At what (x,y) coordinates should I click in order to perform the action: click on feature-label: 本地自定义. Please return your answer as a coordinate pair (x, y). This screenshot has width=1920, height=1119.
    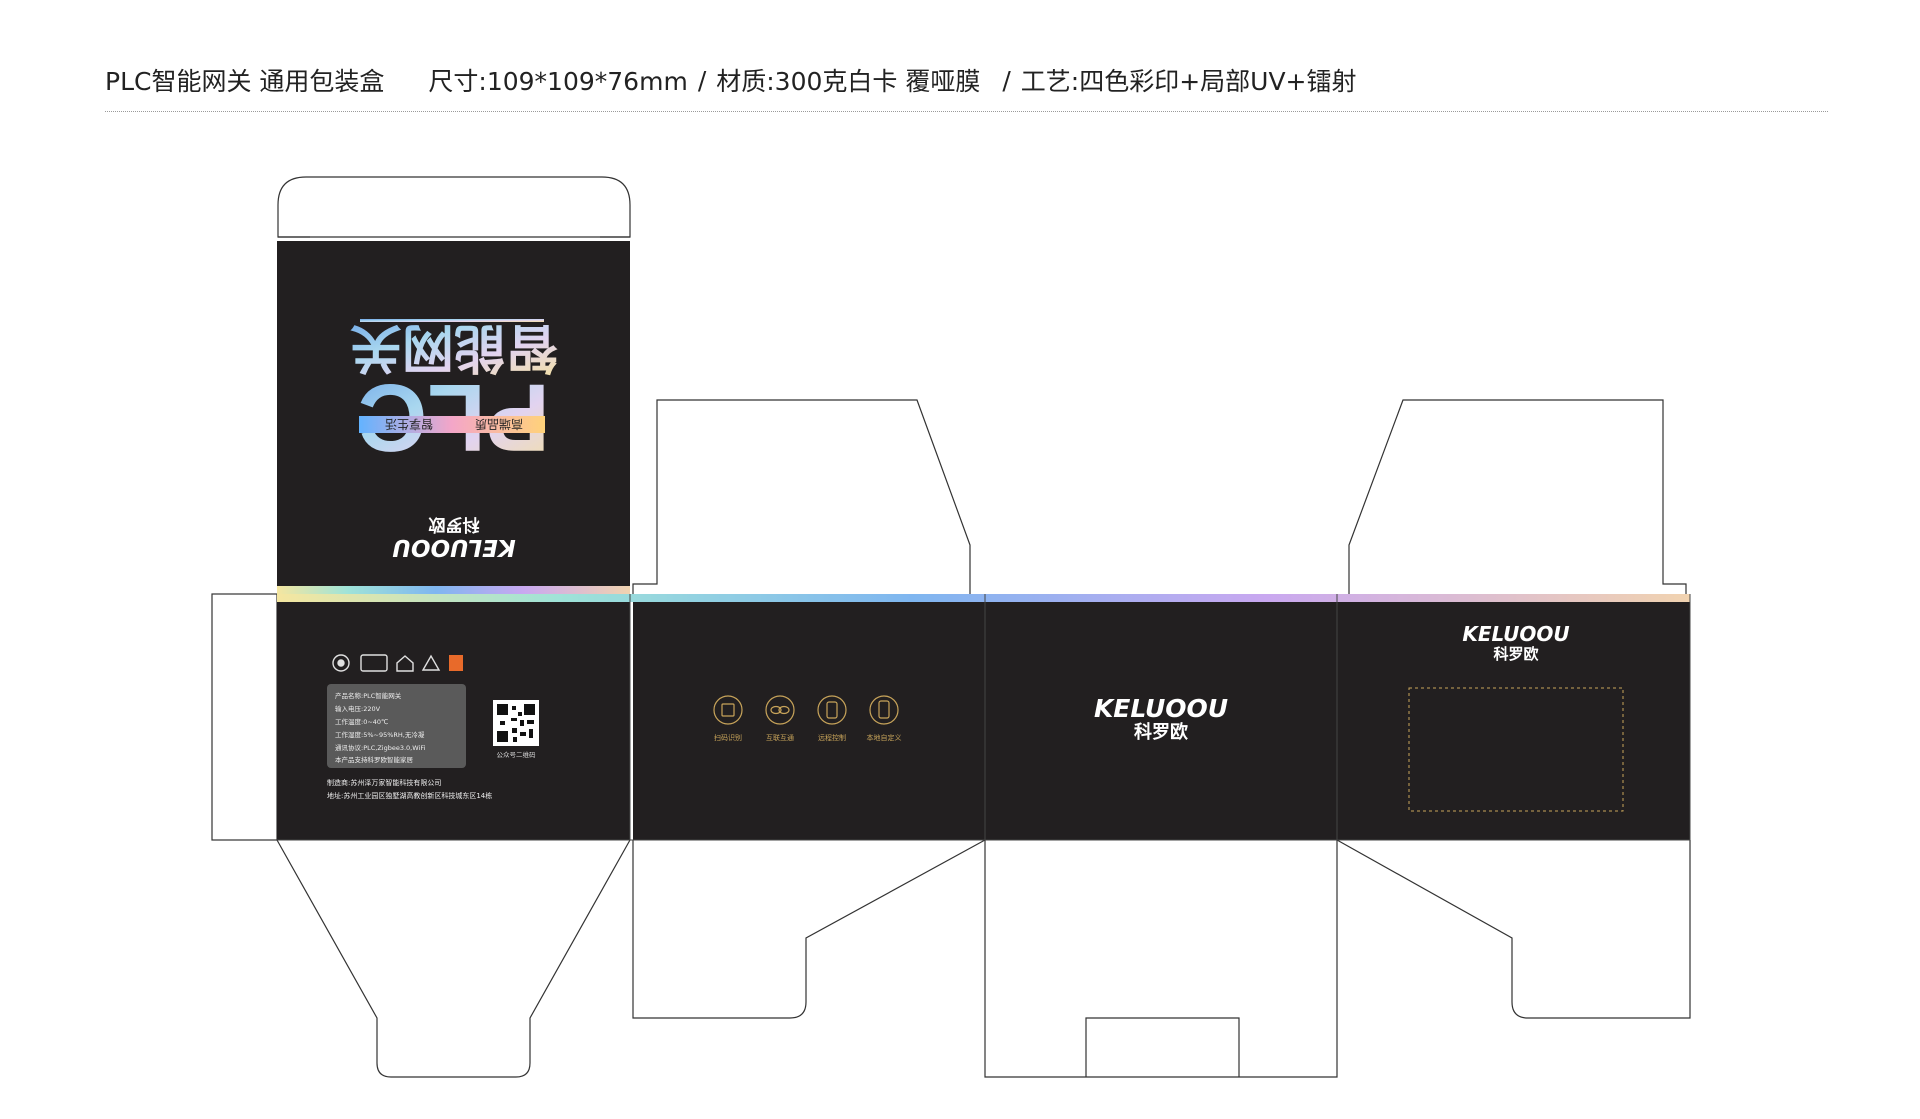
    Looking at the image, I should click on (884, 737).